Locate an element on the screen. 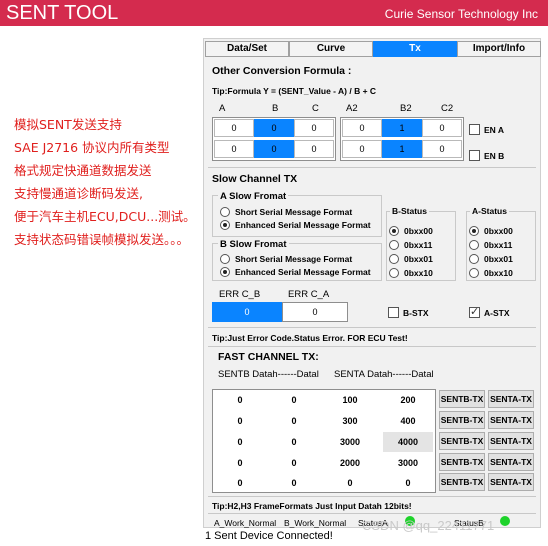  fast-channel-title: FAST CHANNEL TX: is located at coordinates (268, 357).